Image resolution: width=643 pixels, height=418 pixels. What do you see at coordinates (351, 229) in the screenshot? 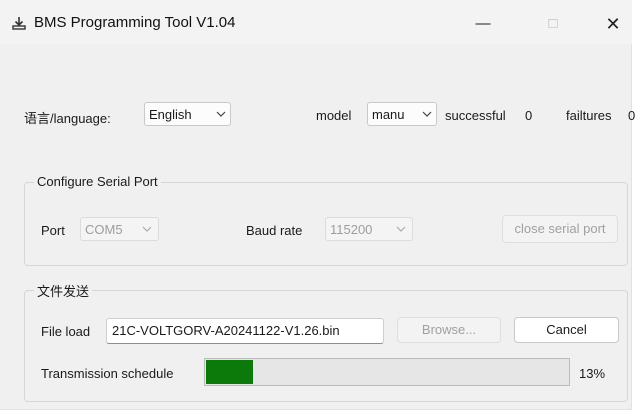
I see `baud-rate-selected-value: 115200` at bounding box center [351, 229].